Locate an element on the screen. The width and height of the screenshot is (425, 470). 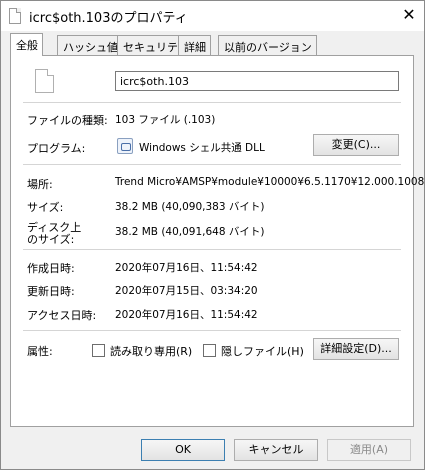
file-type-value: 103 ファイル (.103) is located at coordinates (165, 120).